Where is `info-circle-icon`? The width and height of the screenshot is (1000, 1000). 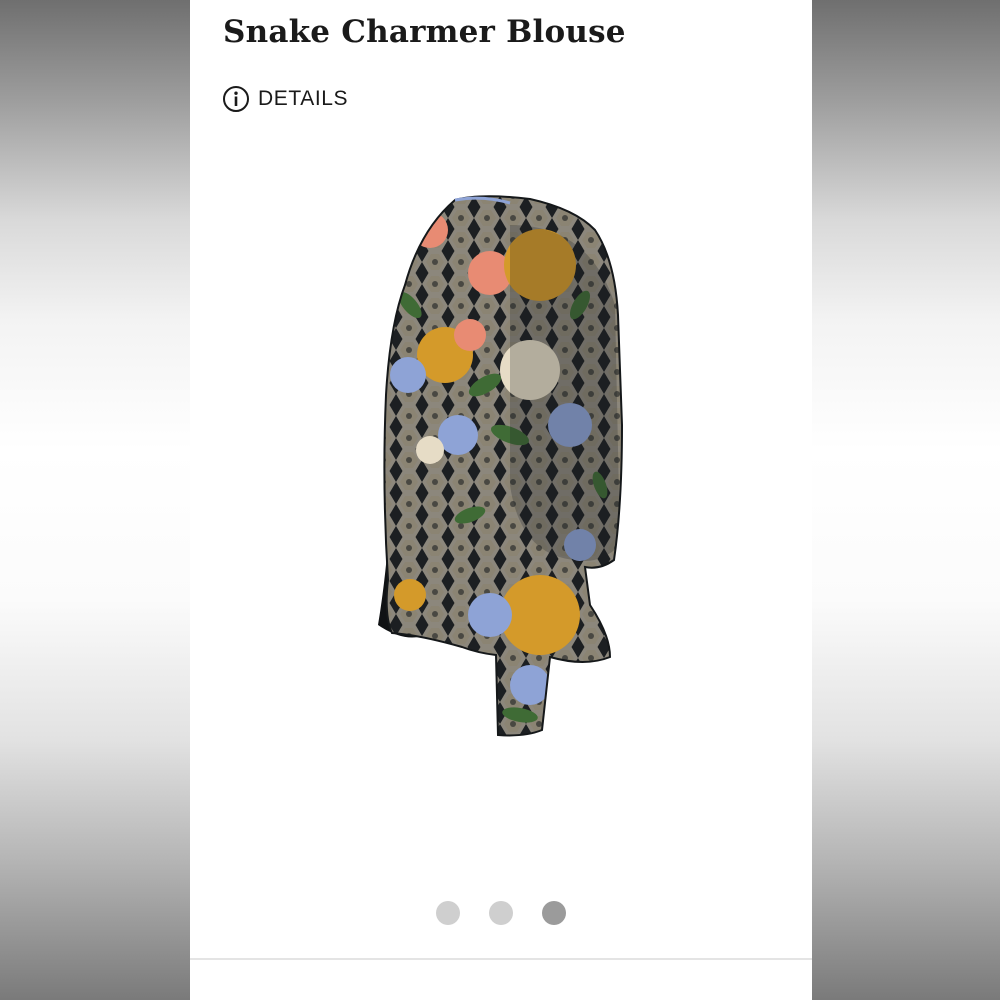
info-circle-icon is located at coordinates (236, 99).